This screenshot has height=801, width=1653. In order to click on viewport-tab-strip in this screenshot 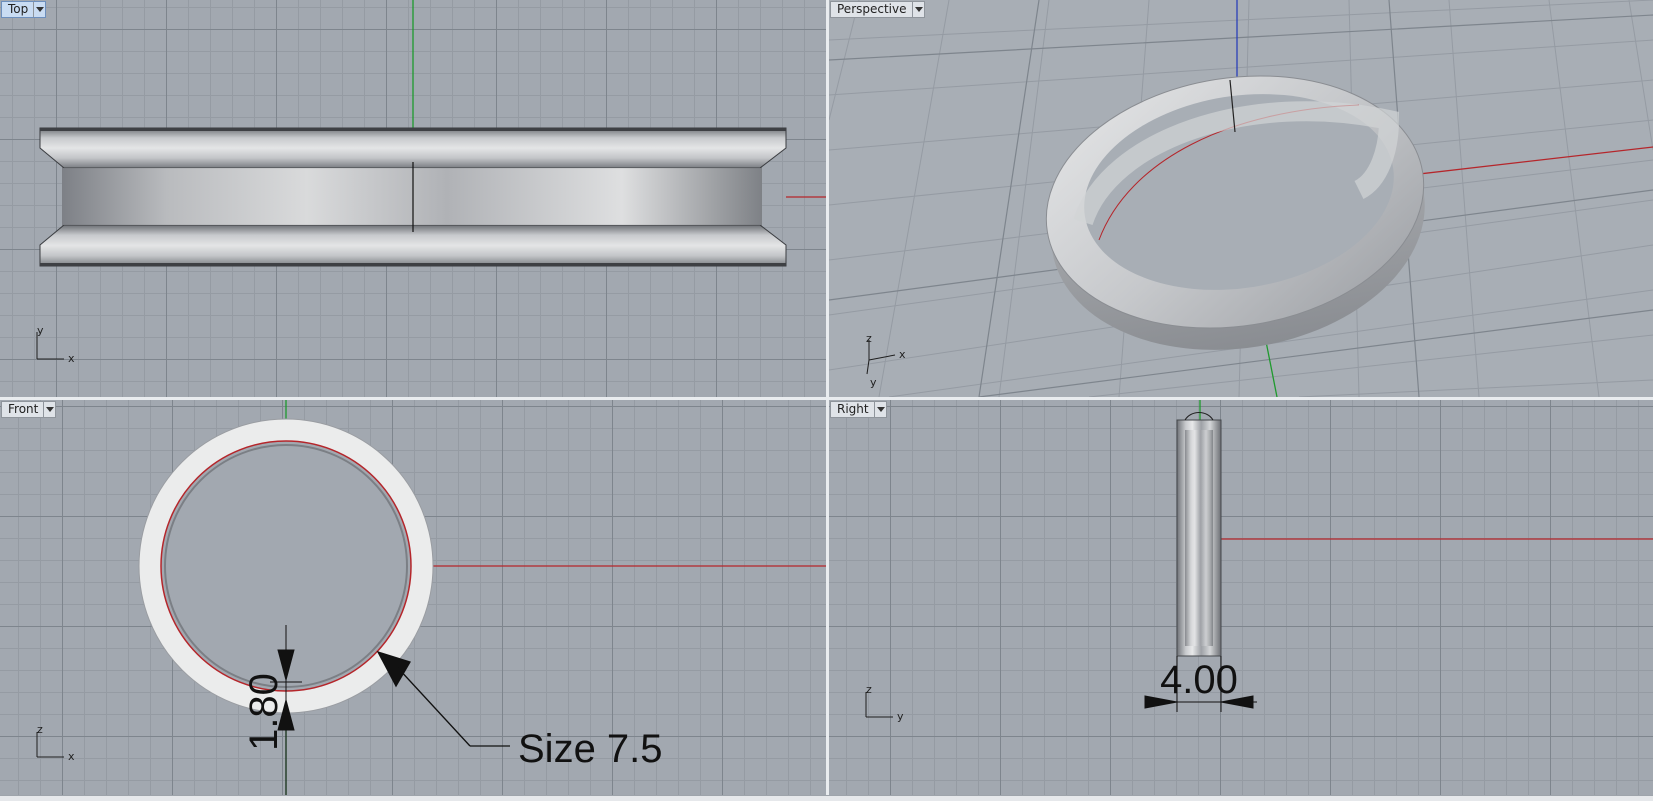, I will do `click(826, 798)`.